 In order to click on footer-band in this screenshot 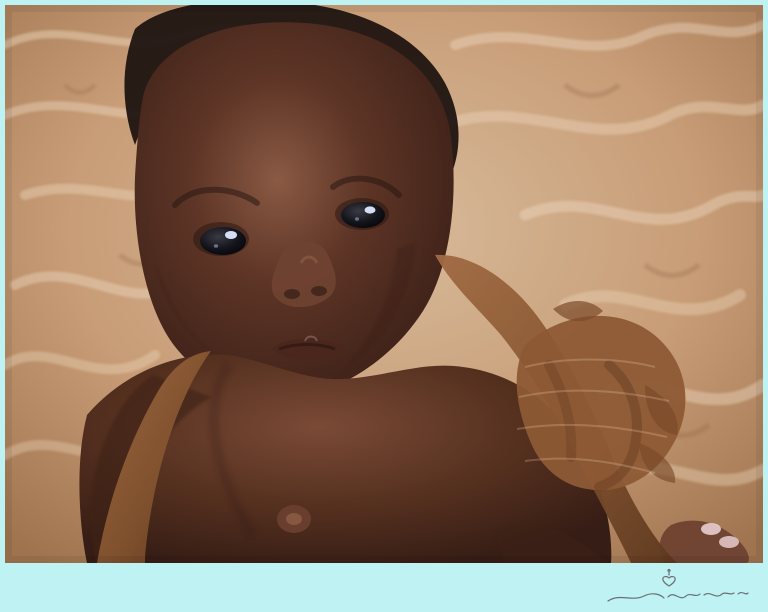, I will do `click(384, 590)`.